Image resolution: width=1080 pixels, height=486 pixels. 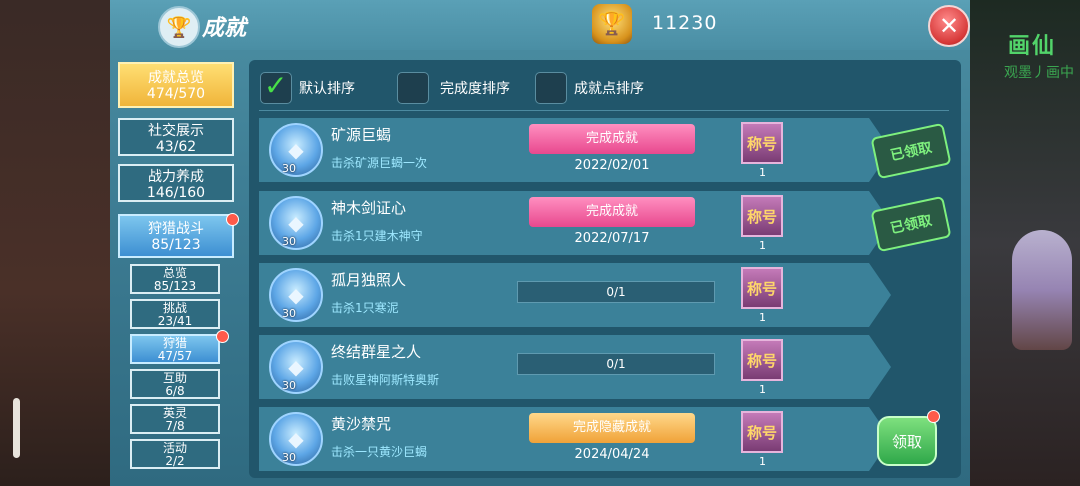 I want to click on trophy-icon: 🏆, so click(x=179, y=27).